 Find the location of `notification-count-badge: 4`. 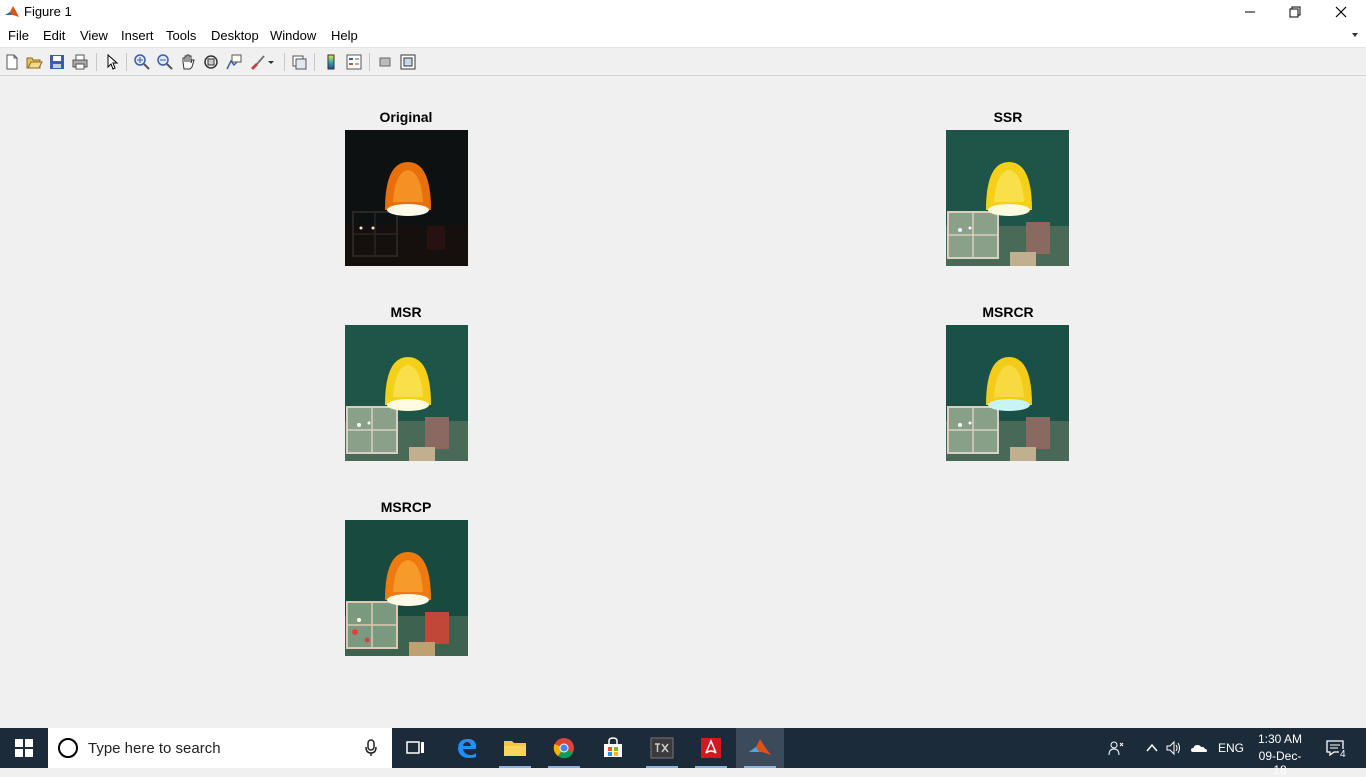

notification-count-badge: 4 is located at coordinates (1343, 754).